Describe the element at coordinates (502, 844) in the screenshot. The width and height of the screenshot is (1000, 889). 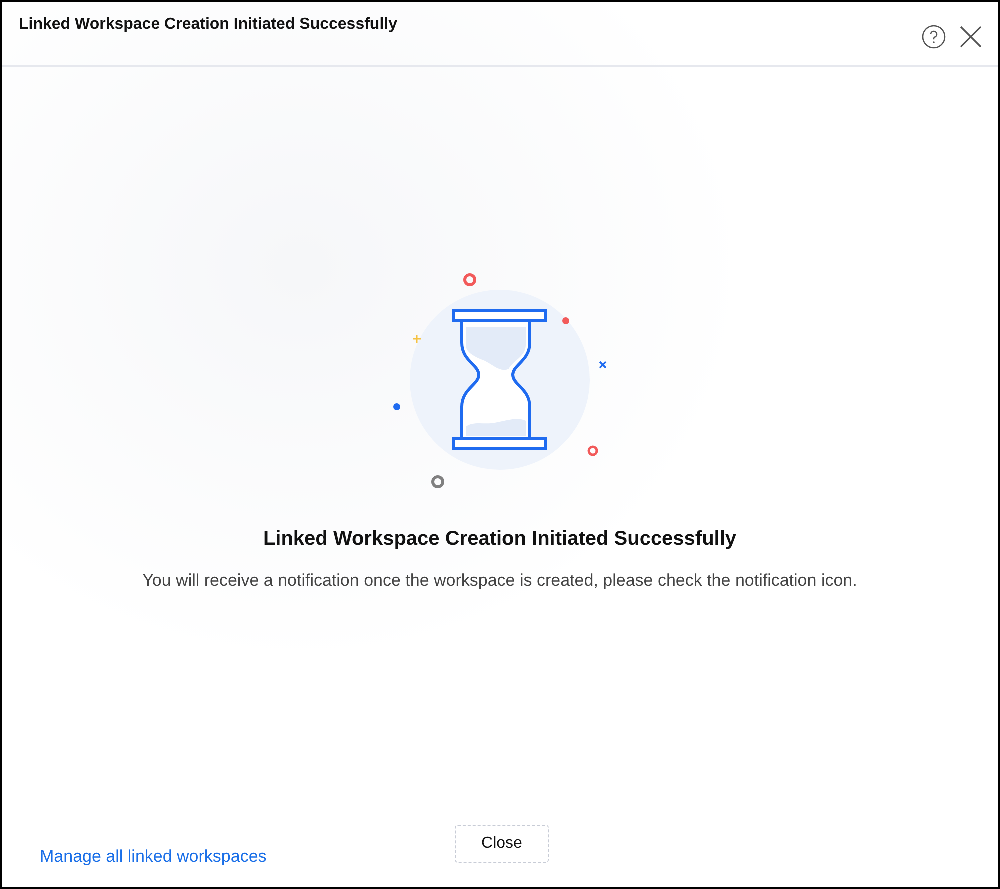
I see `close-button: Close` at that location.